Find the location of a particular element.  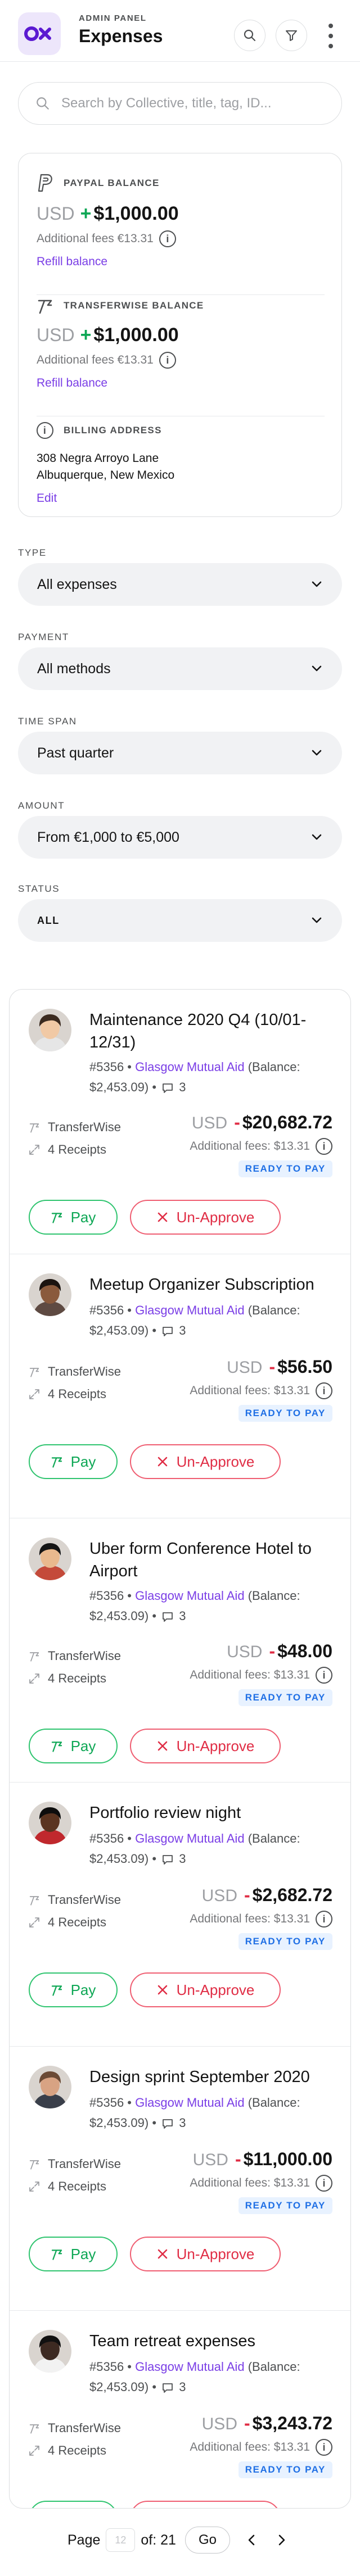

balance-prefix: (Balance: is located at coordinates (274, 1310).